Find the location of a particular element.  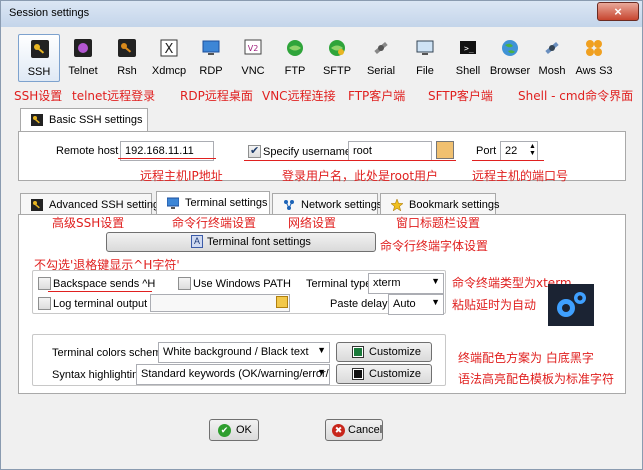

session-label: Browser is located at coordinates (510, 71).